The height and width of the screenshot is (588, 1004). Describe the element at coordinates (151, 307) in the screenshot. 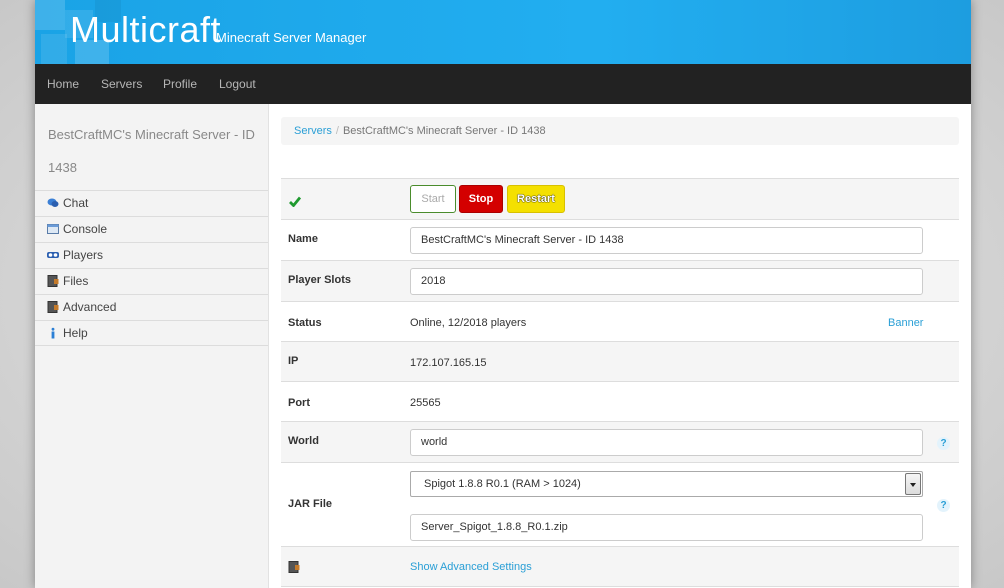

I see `sidebar-item-advanced: Advanced` at that location.